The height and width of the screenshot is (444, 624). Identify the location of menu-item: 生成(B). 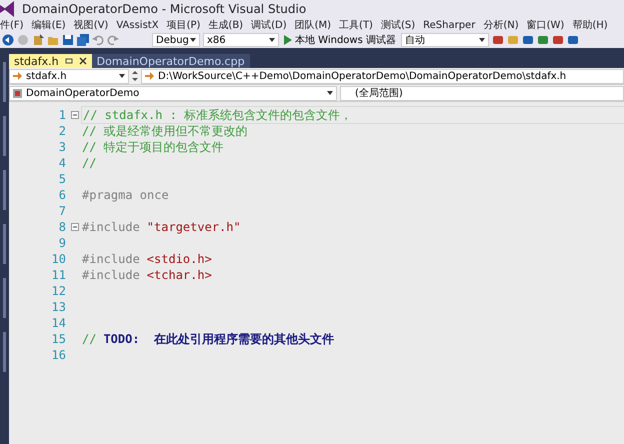
(226, 25).